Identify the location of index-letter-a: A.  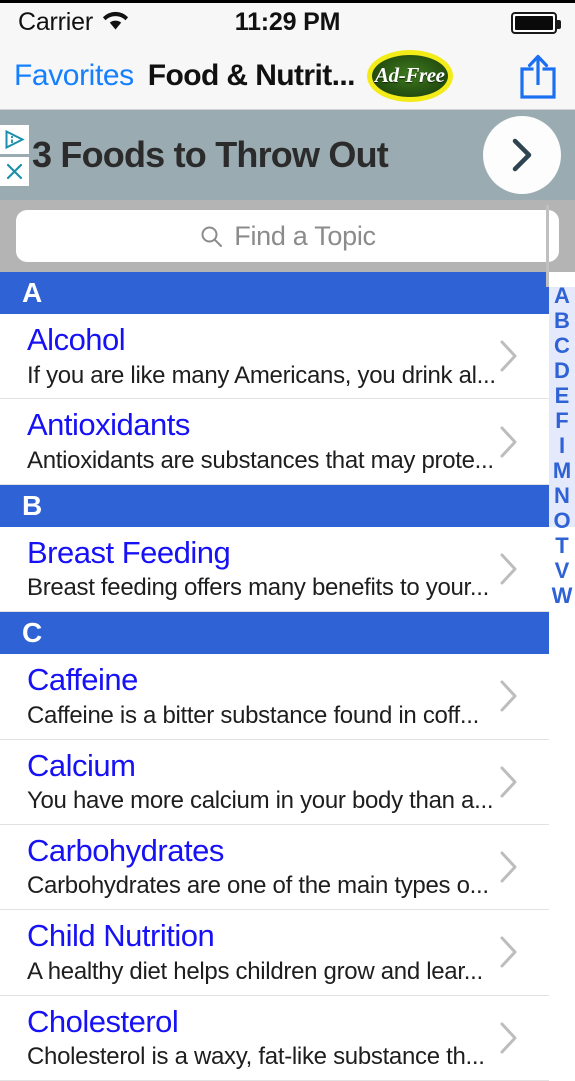
(562, 295).